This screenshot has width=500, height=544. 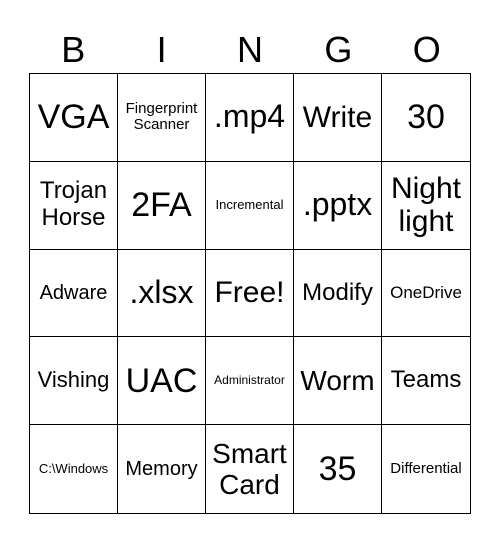 What do you see at coordinates (426, 49) in the screenshot?
I see `header-letter-o: O` at bounding box center [426, 49].